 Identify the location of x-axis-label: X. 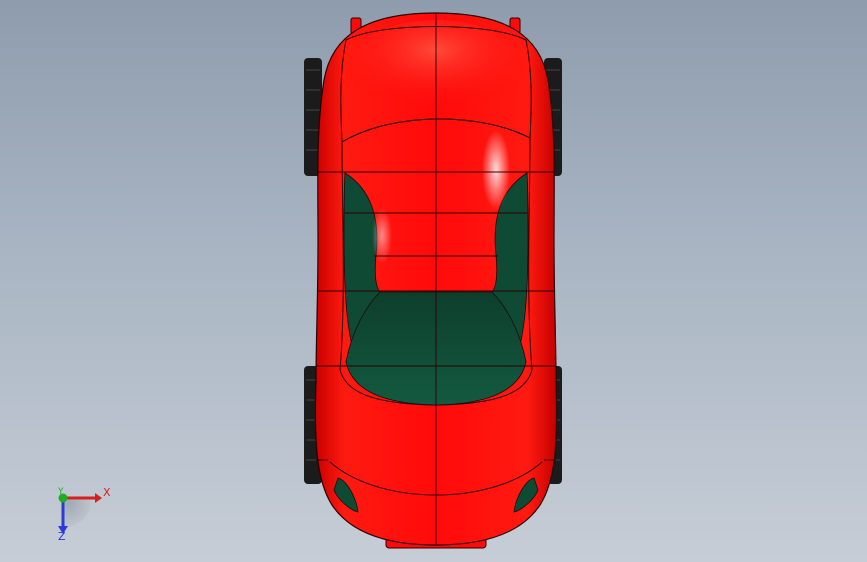
(107, 492).